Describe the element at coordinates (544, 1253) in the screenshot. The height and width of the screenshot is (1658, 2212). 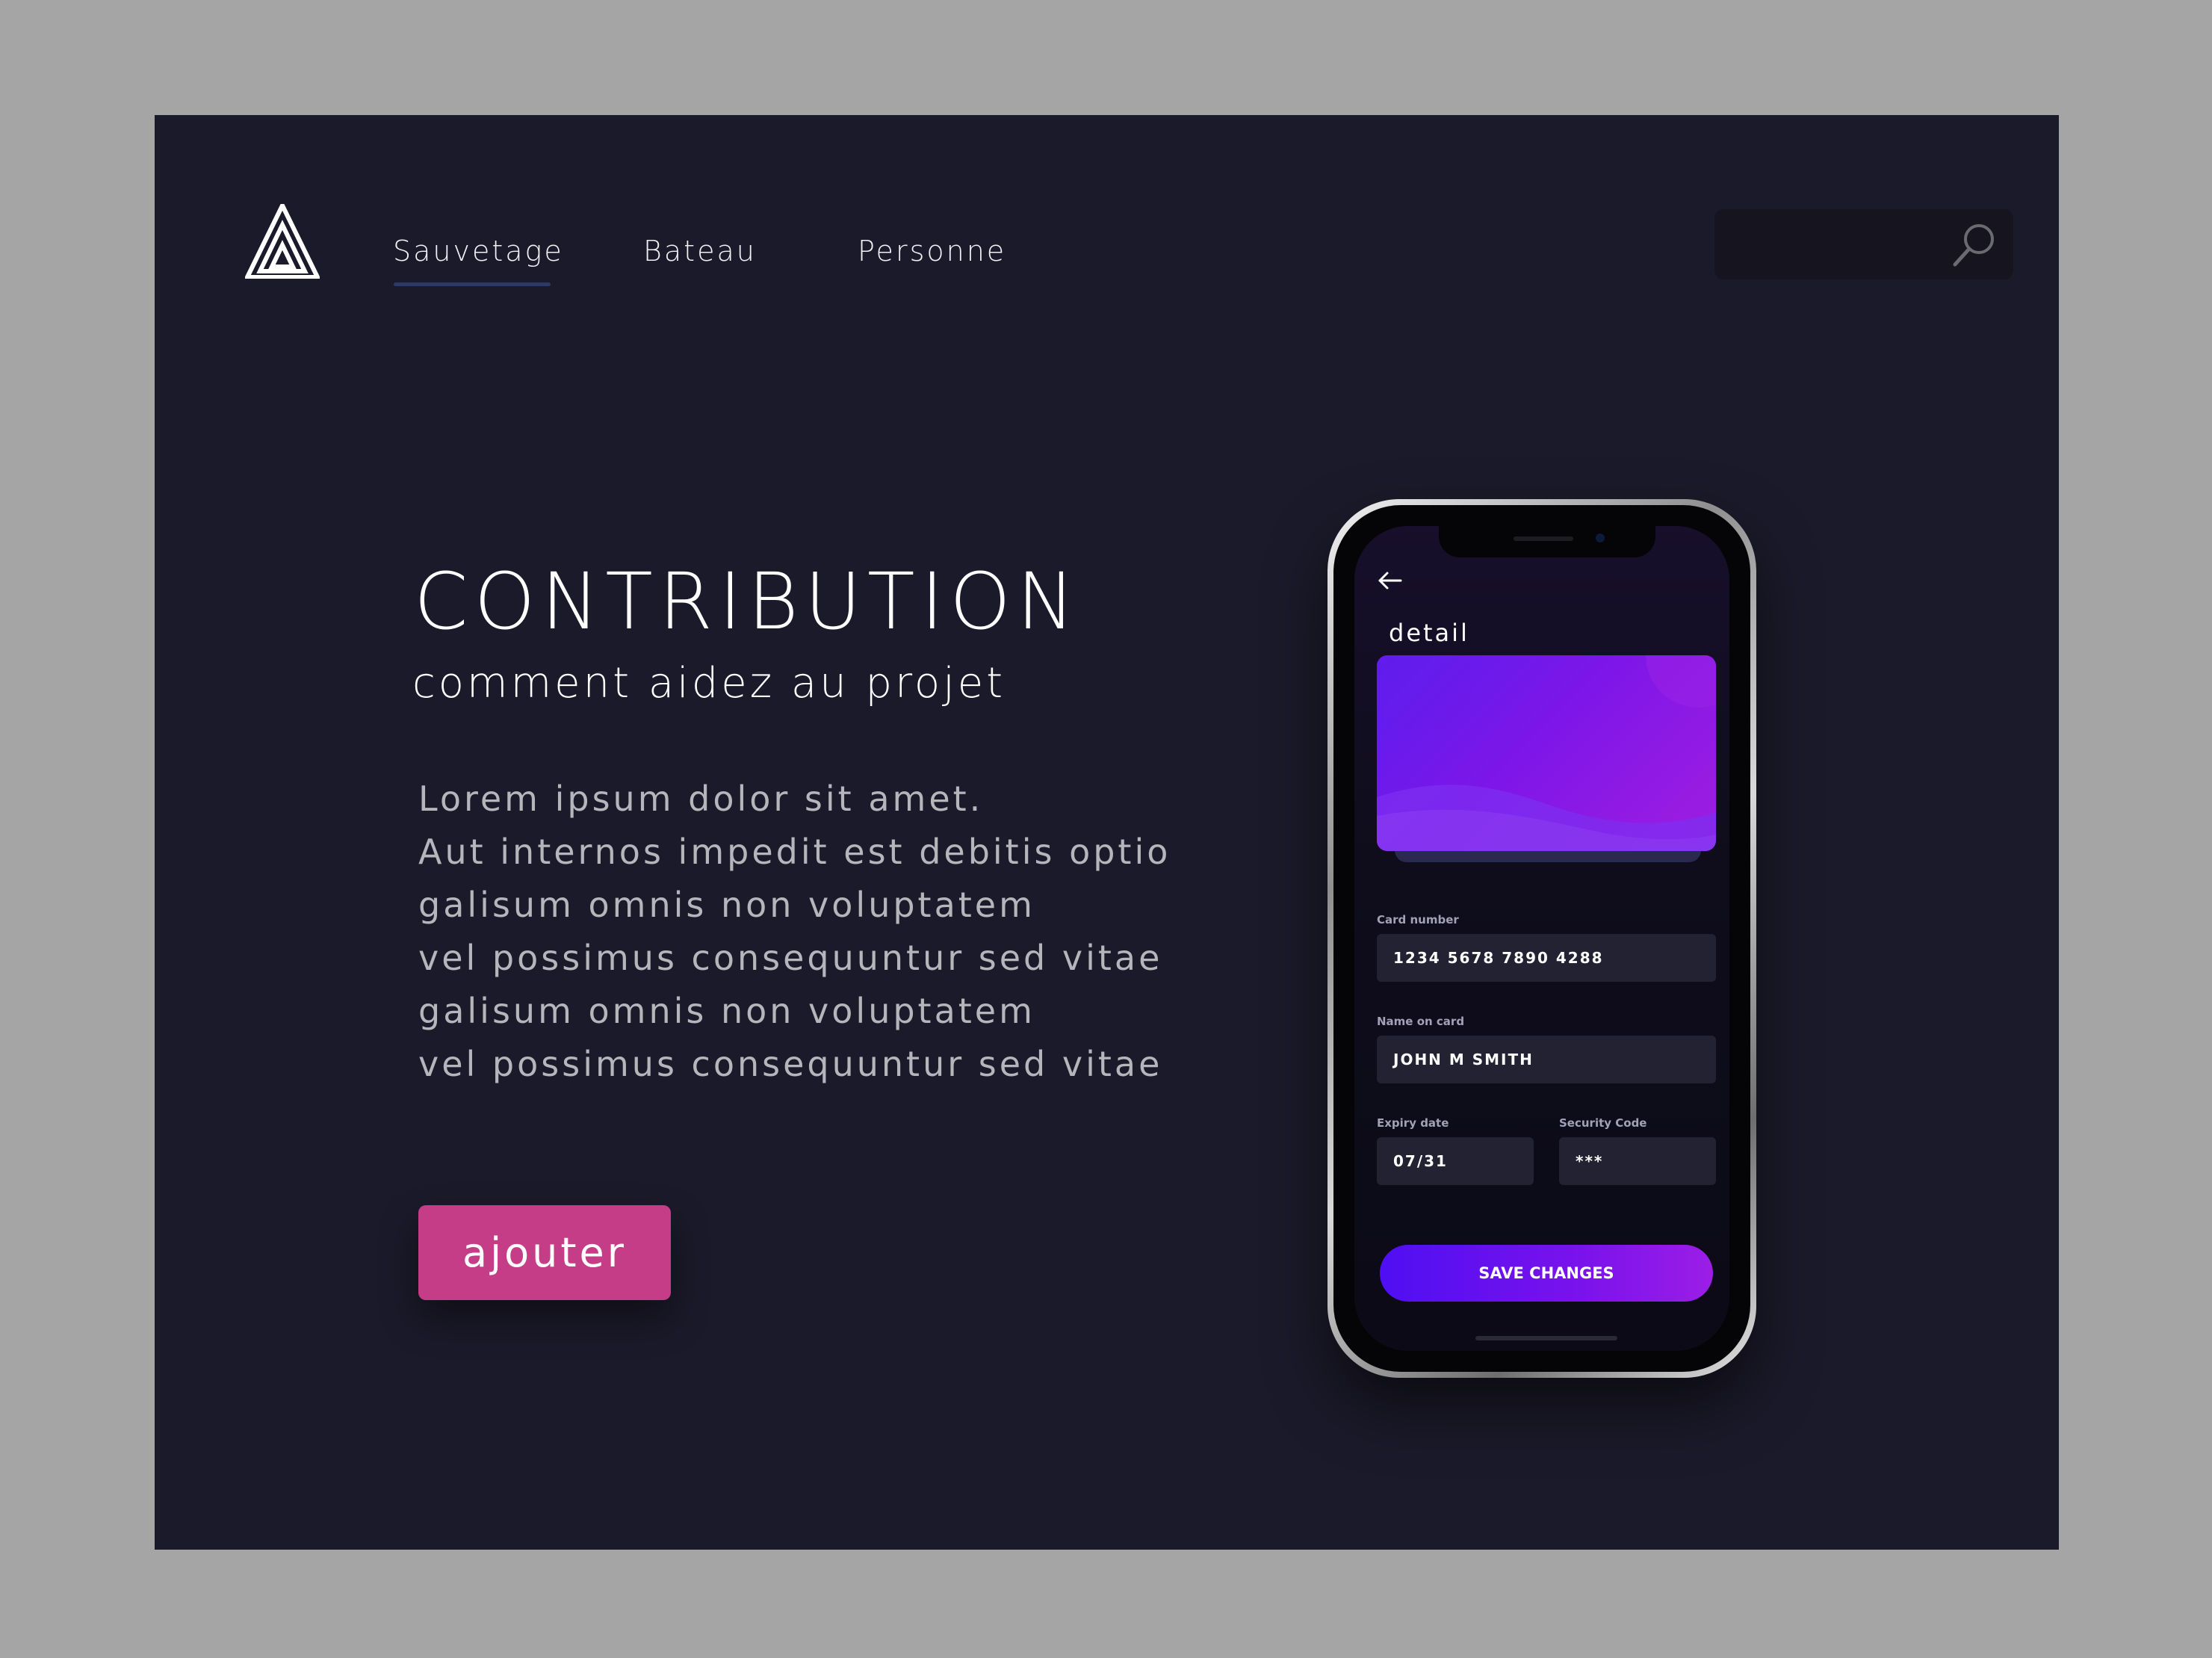
I see `add-button: ajouter` at that location.